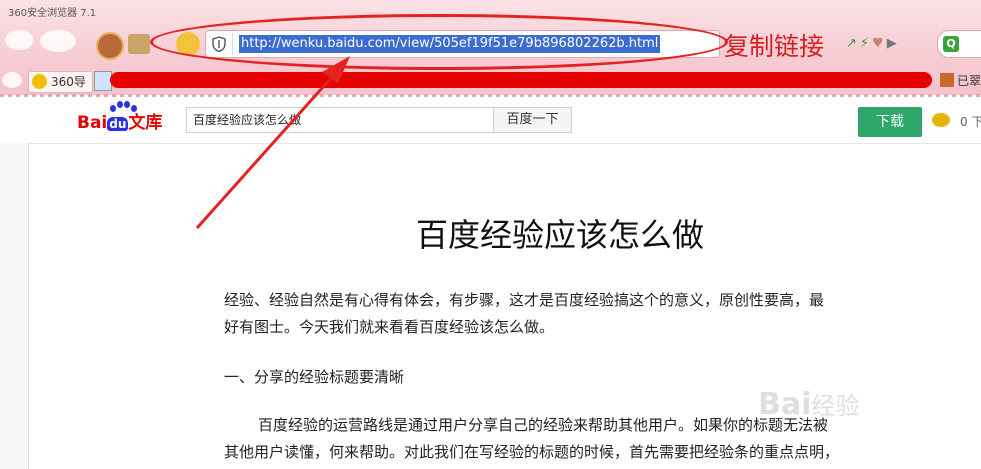 The height and width of the screenshot is (469, 981). Describe the element at coordinates (960, 81) in the screenshot. I see `favorite-item-right: 已翠` at that location.